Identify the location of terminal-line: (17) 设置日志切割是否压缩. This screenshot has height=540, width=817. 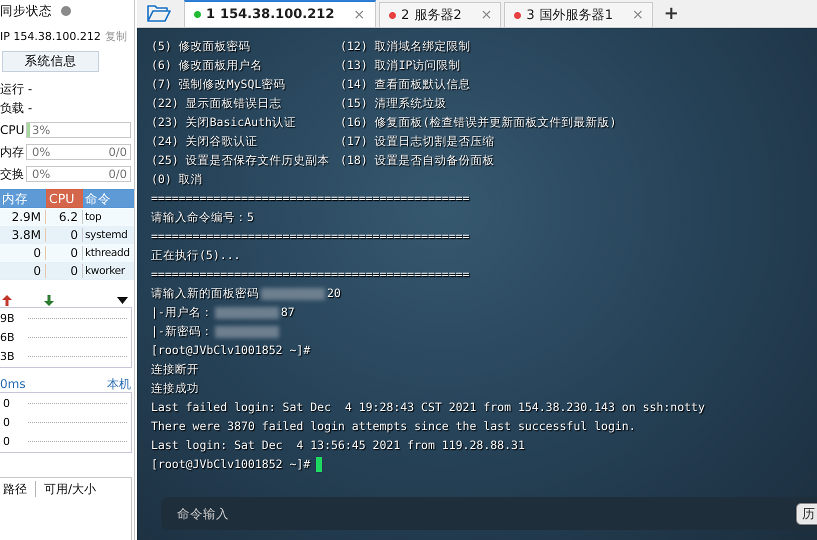
(417, 141).